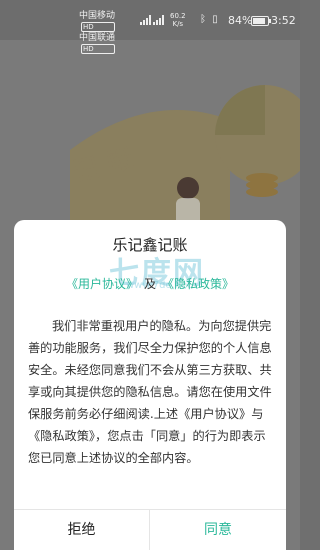  What do you see at coordinates (283, 20) in the screenshot?
I see `clock: 3:52` at bounding box center [283, 20].